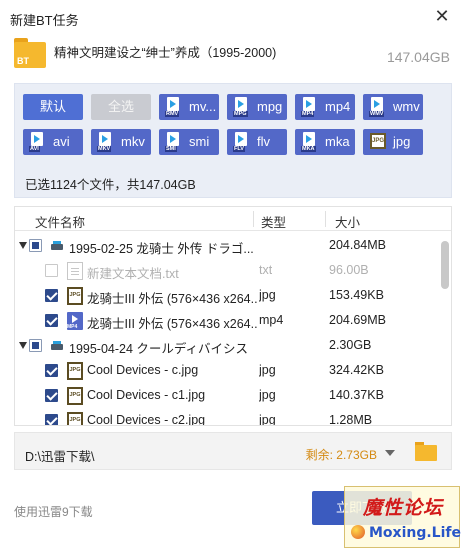  I want to click on free-space-label: 剩余: 2.73GB, so click(341, 455).